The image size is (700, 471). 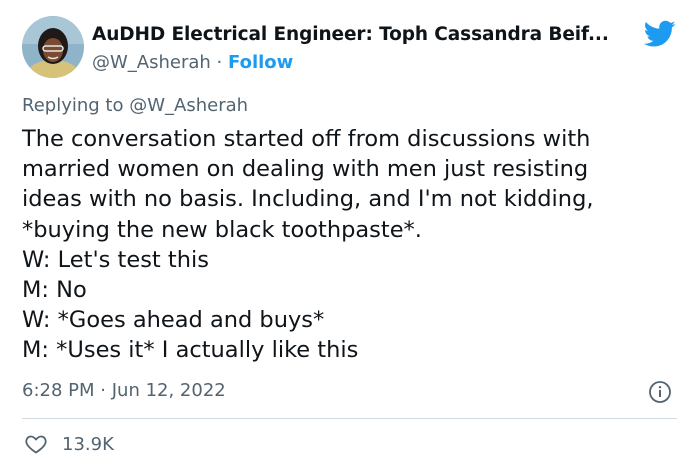 What do you see at coordinates (222, 229) in the screenshot?
I see `tweet-body-line: *buying the new black toothpaste*.` at bounding box center [222, 229].